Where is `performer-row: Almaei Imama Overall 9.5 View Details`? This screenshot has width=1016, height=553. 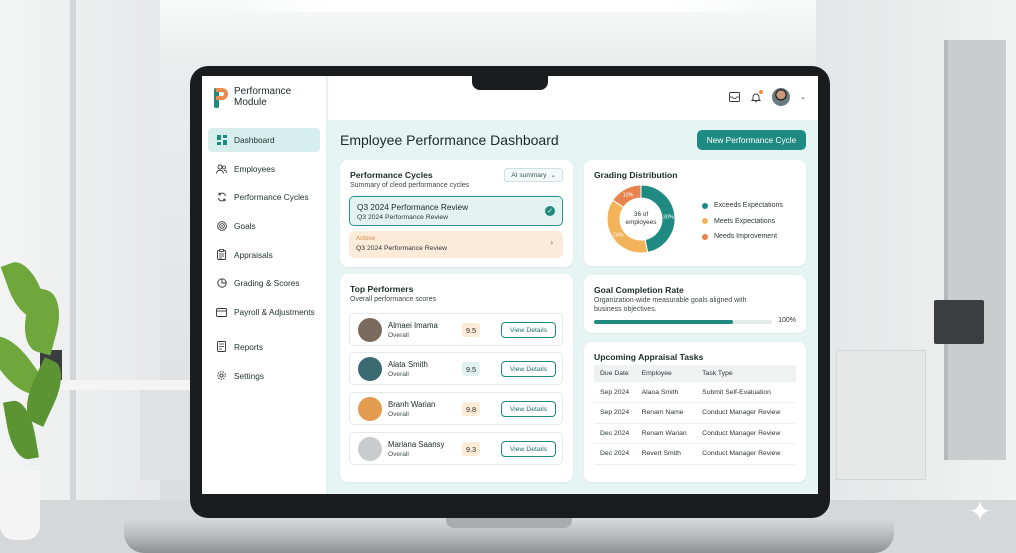
performer-row: Almaei Imama Overall 9.5 View Details is located at coordinates (456, 329).